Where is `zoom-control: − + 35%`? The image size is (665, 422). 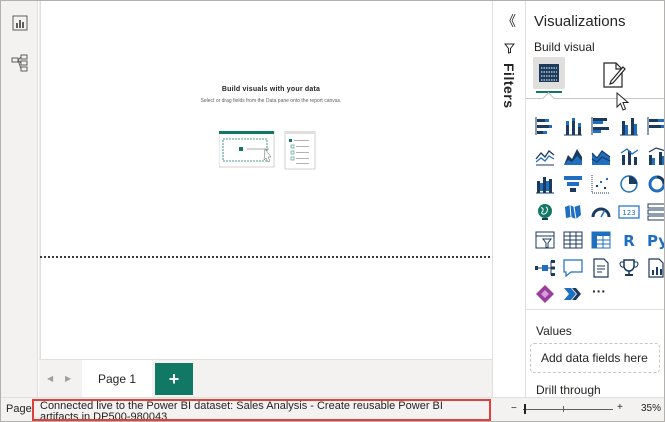
zoom-control: − + 35% is located at coordinates (582, 410).